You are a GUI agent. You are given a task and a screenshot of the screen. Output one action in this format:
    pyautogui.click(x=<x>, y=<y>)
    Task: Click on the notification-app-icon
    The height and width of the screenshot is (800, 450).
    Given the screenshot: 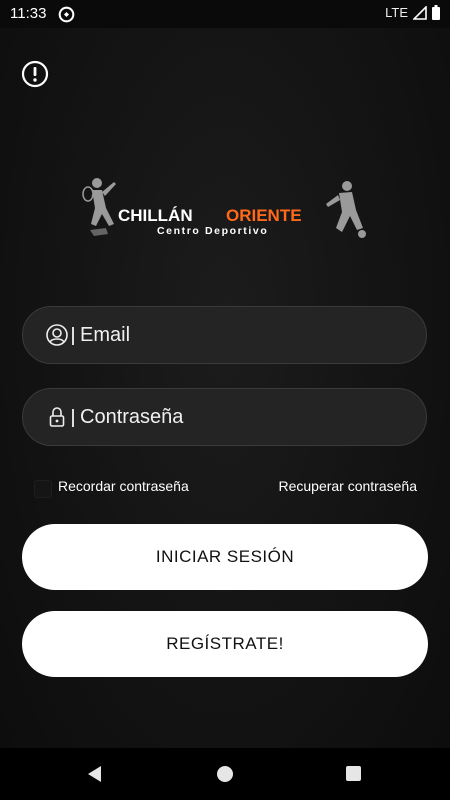 What is the action you would take?
    pyautogui.click(x=66, y=14)
    